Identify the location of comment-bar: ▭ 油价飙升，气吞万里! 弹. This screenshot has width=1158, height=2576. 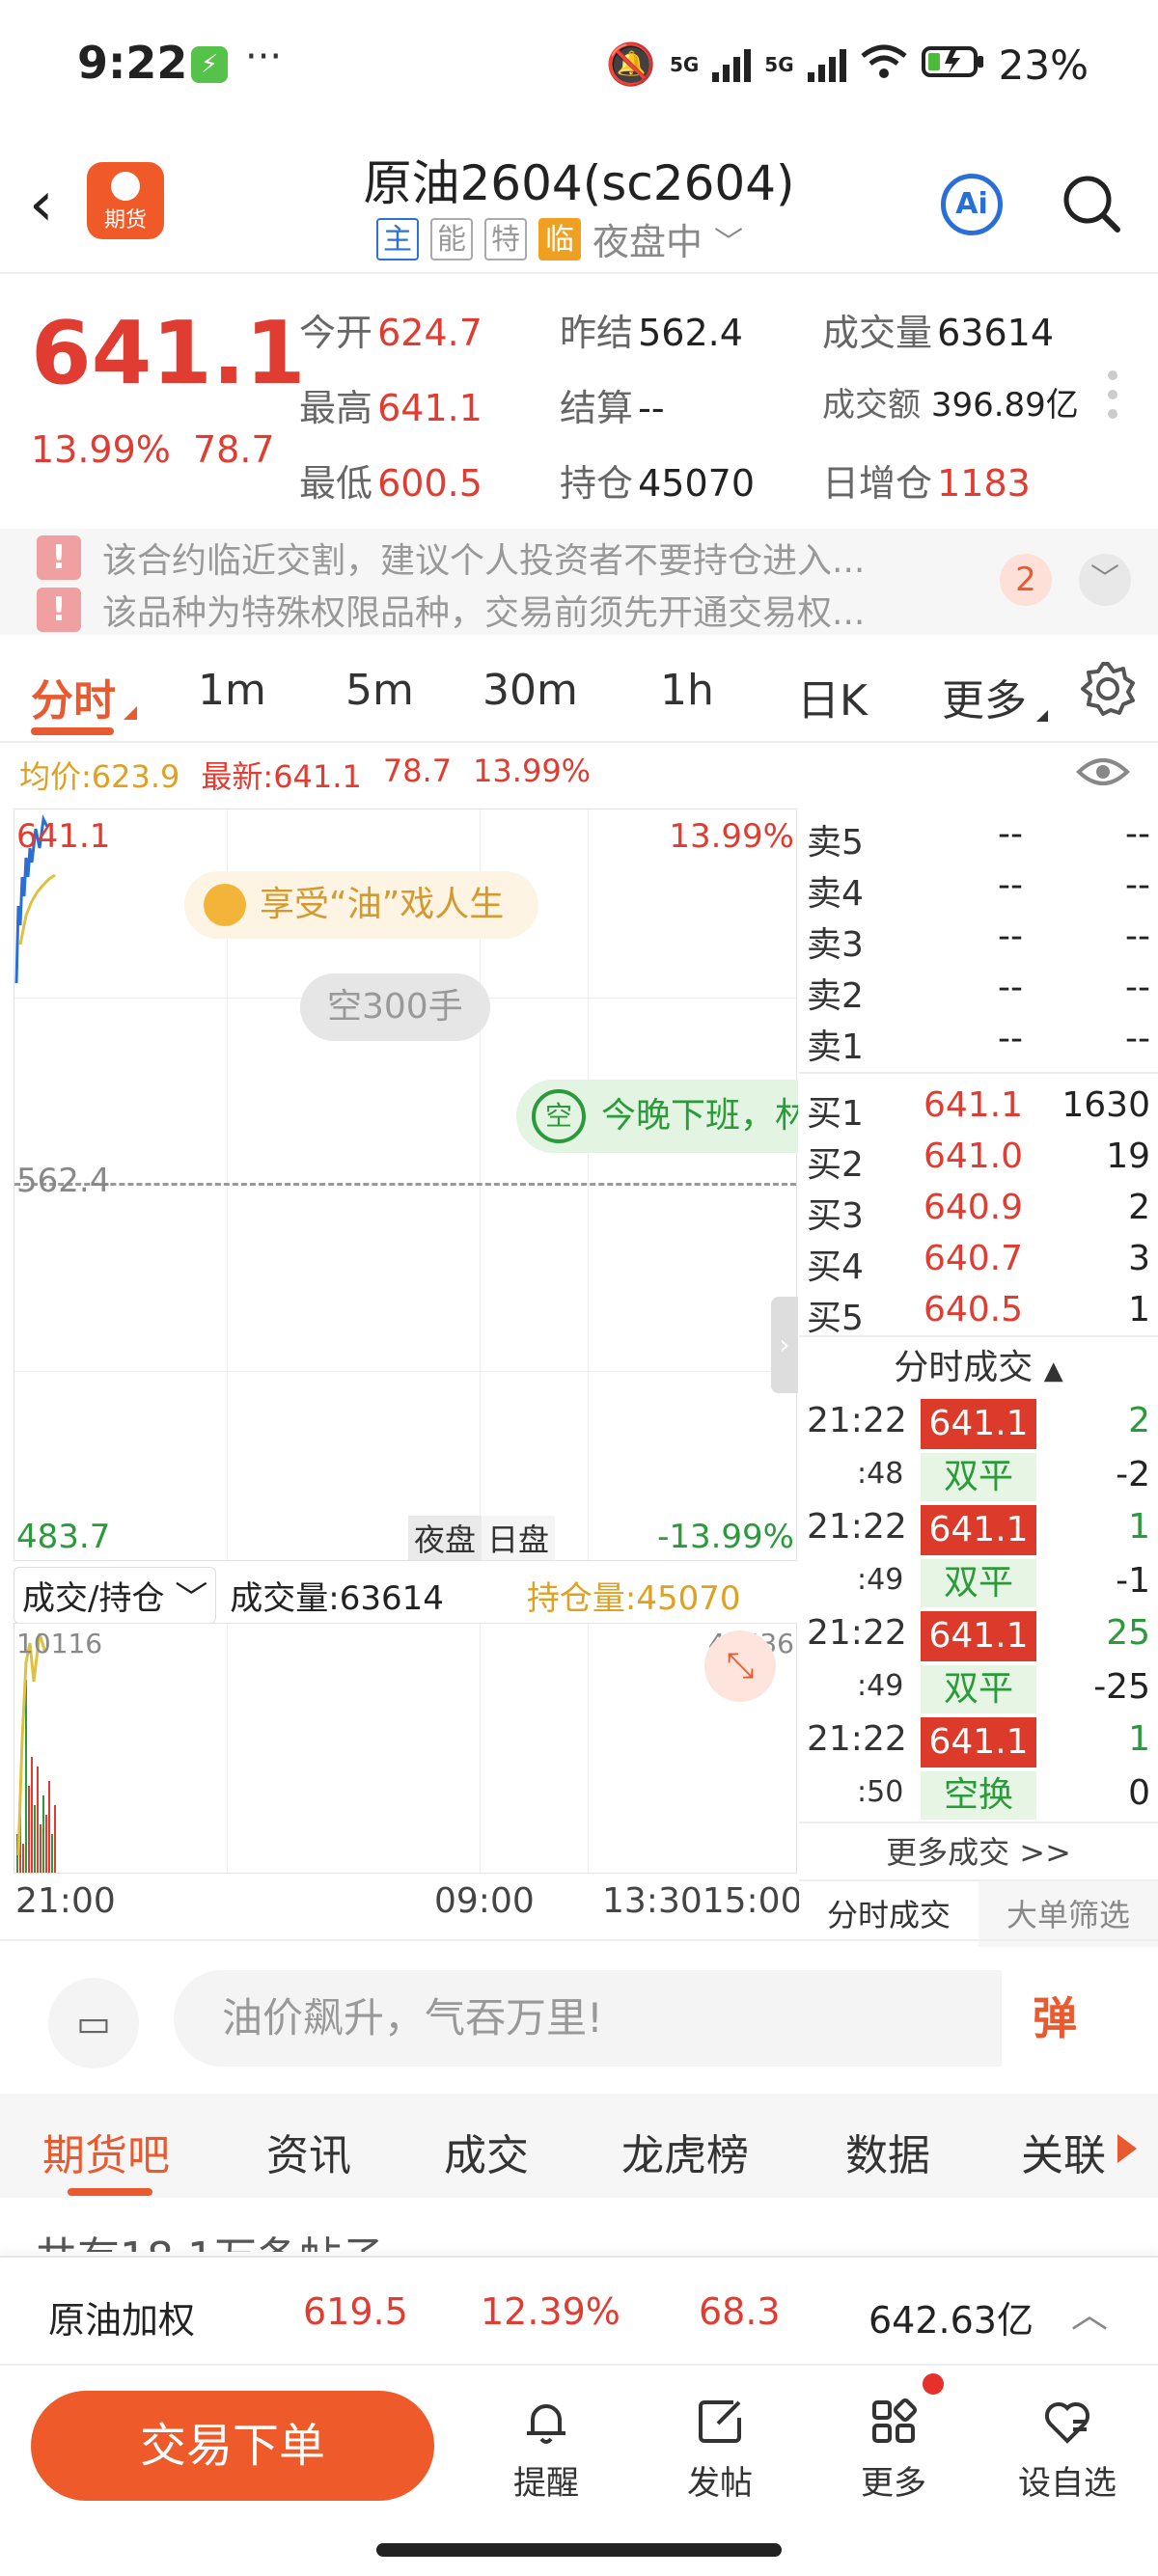
(579, 2012).